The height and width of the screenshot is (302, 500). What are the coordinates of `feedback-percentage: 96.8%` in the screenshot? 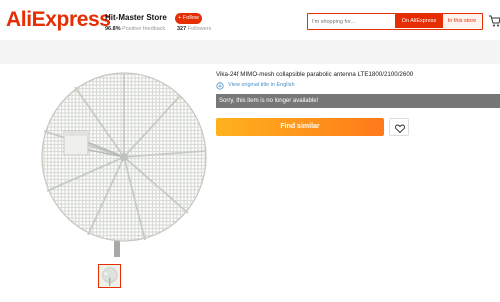 It's located at (113, 29).